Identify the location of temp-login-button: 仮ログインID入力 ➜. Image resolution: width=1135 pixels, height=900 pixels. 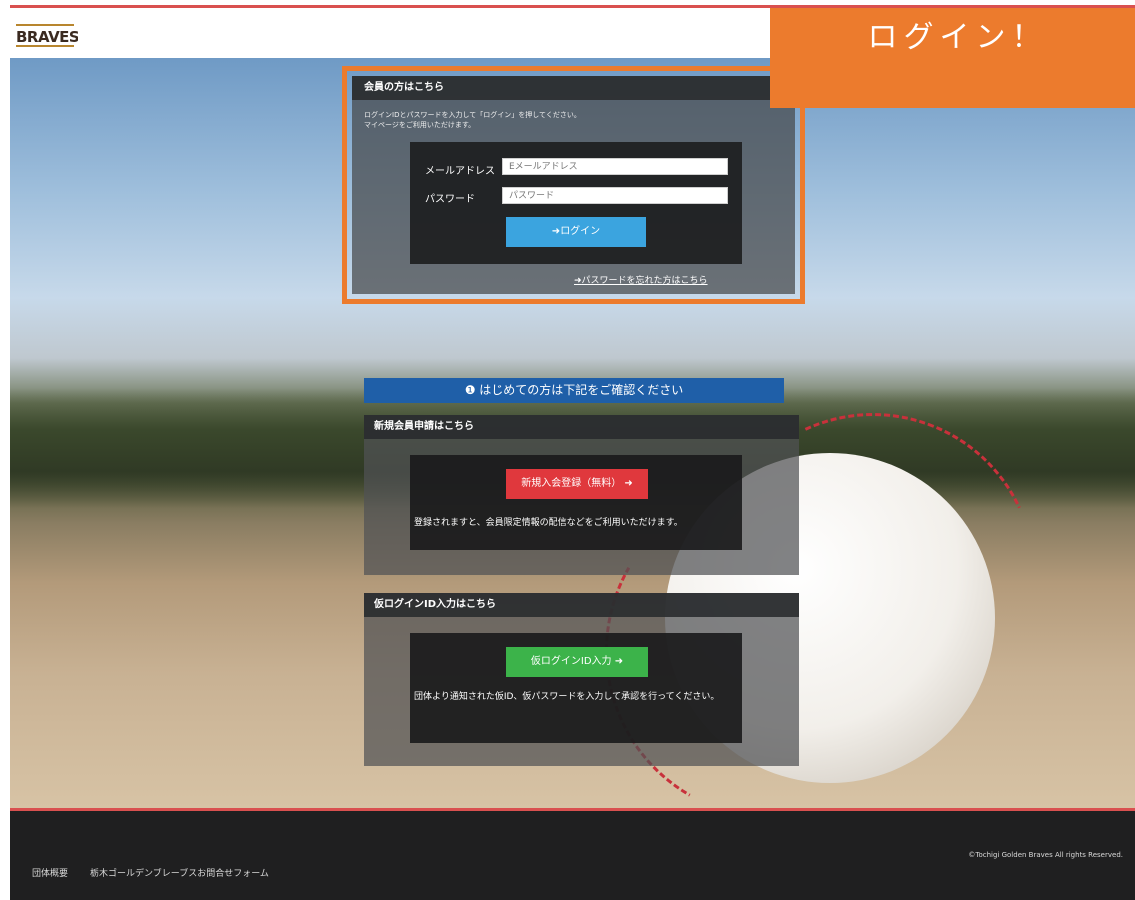
(577, 662).